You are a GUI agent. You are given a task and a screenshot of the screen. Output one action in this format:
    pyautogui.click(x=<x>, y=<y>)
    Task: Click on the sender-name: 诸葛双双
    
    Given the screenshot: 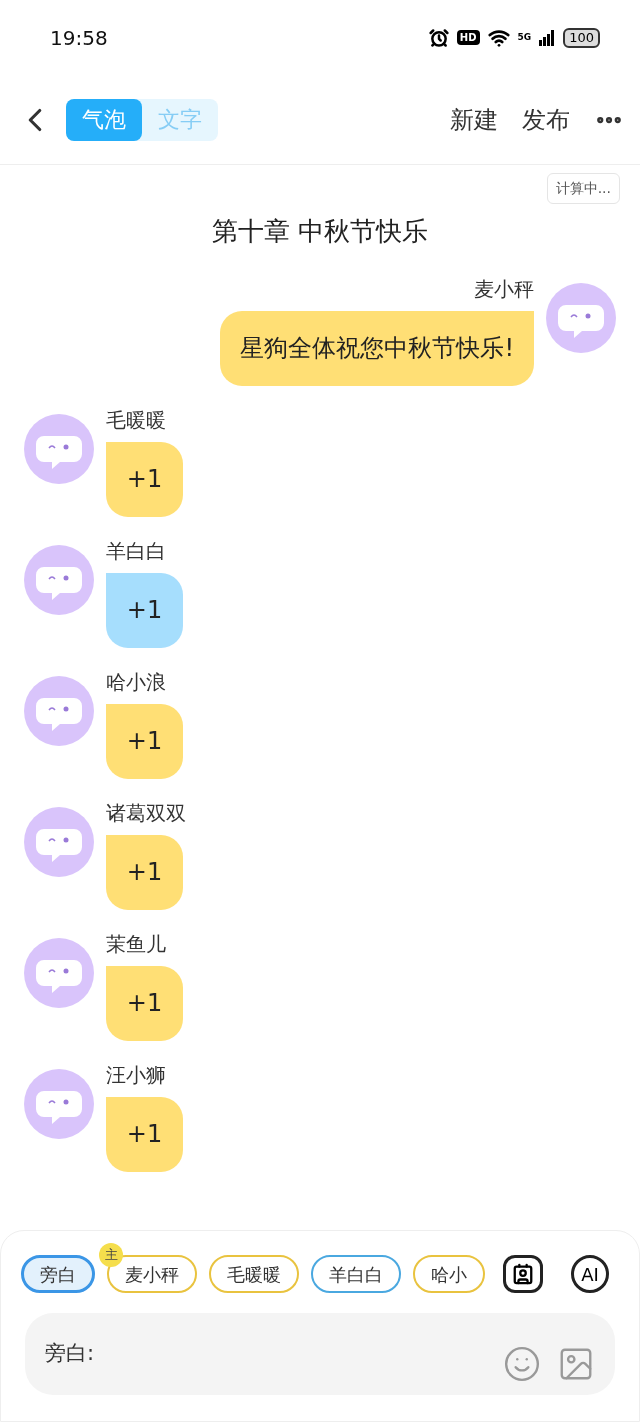 What is the action you would take?
    pyautogui.click(x=146, y=813)
    